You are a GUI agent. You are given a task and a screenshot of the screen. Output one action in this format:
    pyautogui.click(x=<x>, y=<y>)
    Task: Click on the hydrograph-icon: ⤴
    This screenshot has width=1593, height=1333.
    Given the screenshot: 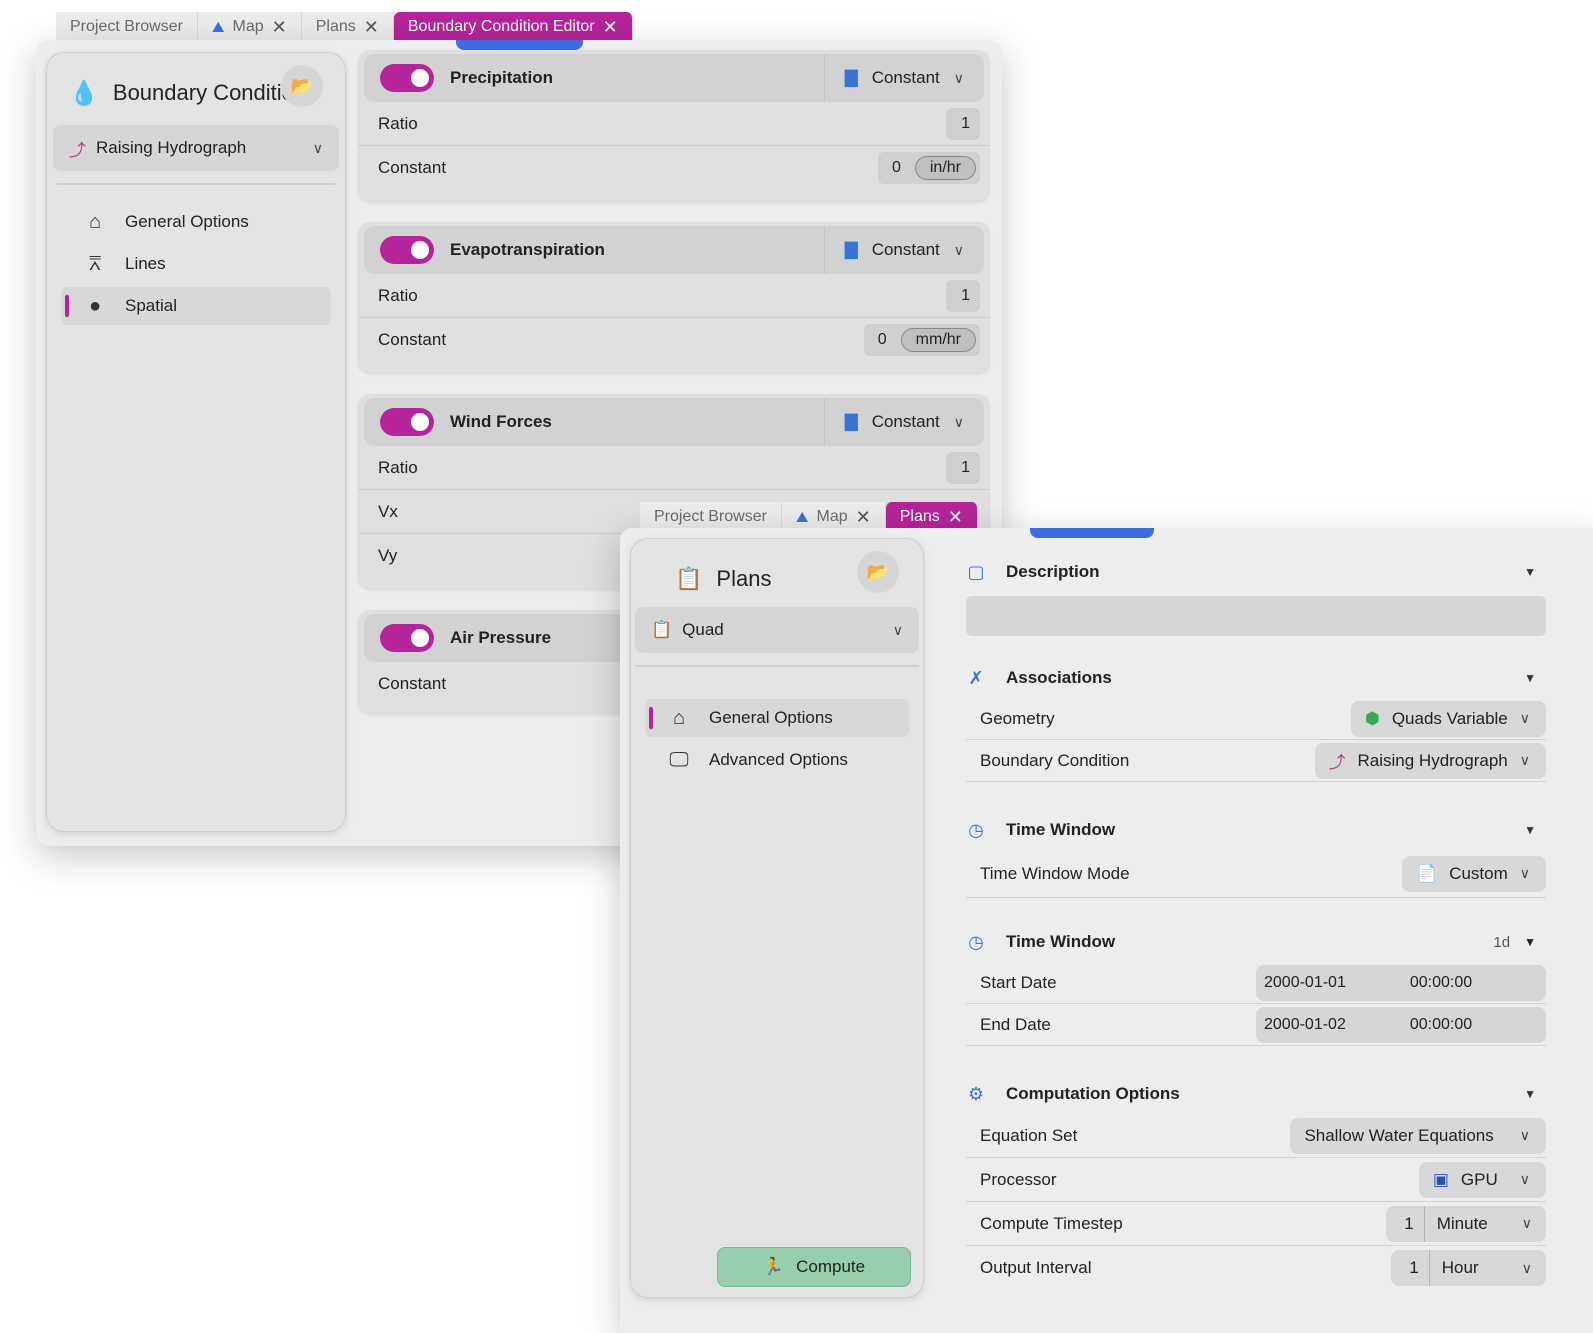 What is the action you would take?
    pyautogui.click(x=77, y=150)
    